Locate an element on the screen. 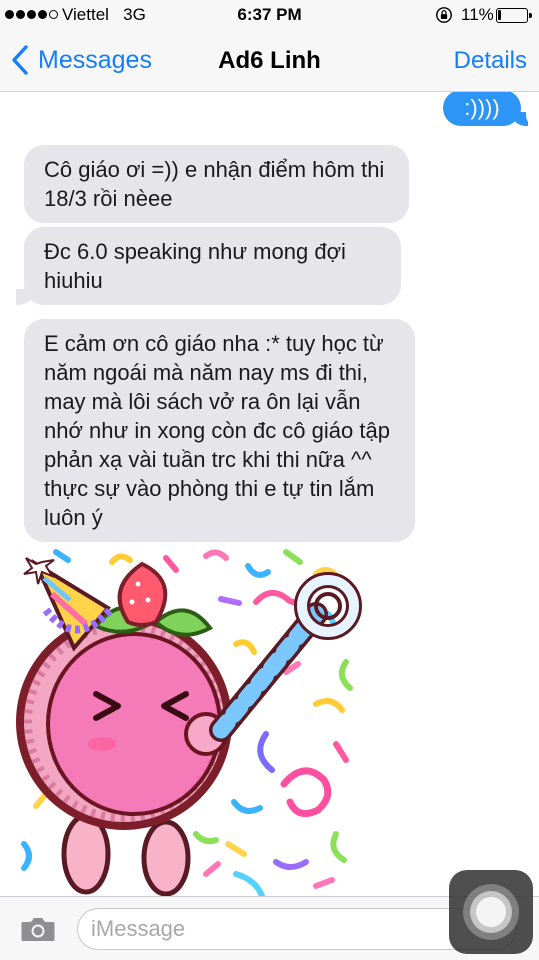  incoming-message: Đc 6.0 speaking như mong đợi hiuhiu is located at coordinates (202, 266).